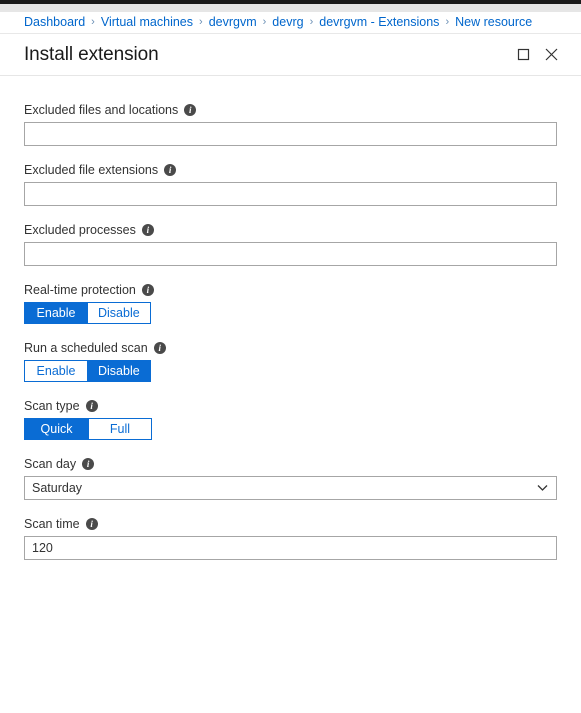 This screenshot has width=581, height=713. I want to click on field-excluded-extensions: Excluded file extensions i, so click(290, 184).